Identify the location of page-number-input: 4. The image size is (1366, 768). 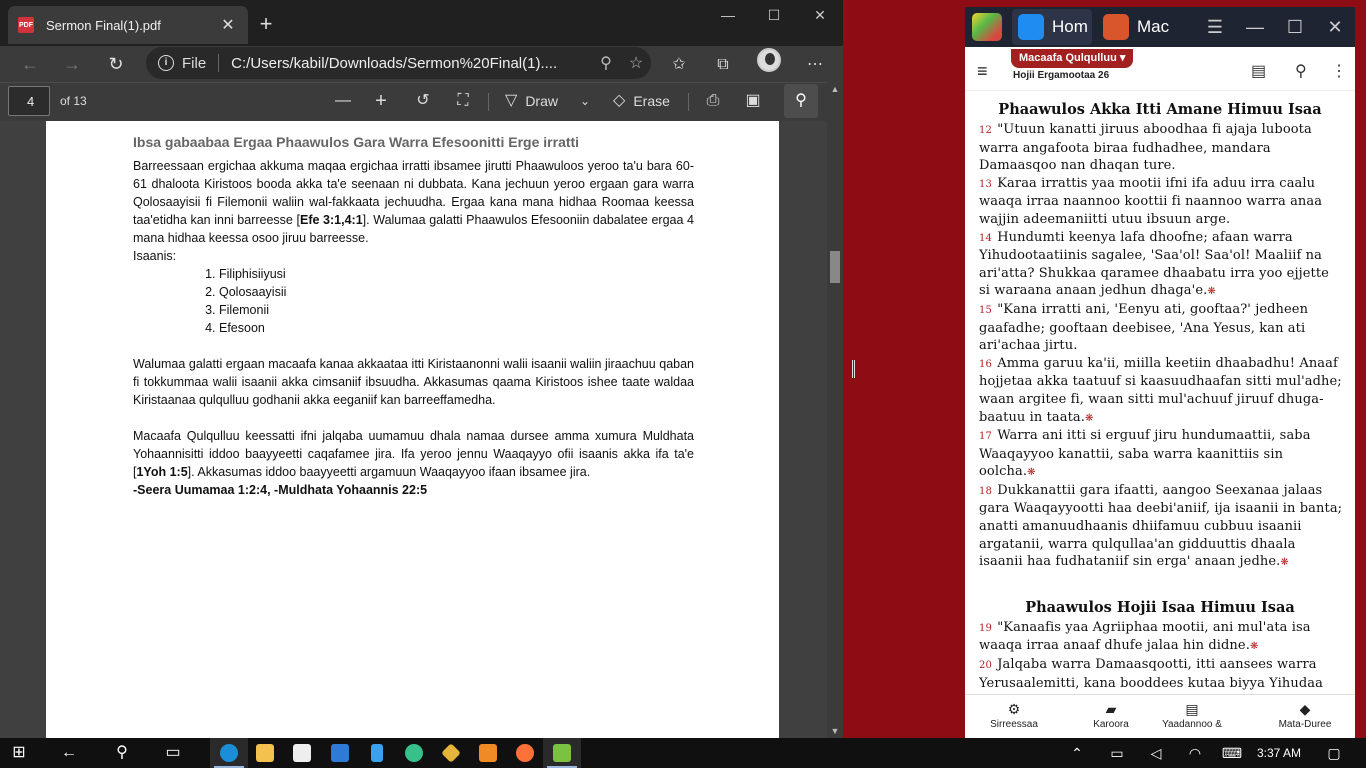
(29, 101).